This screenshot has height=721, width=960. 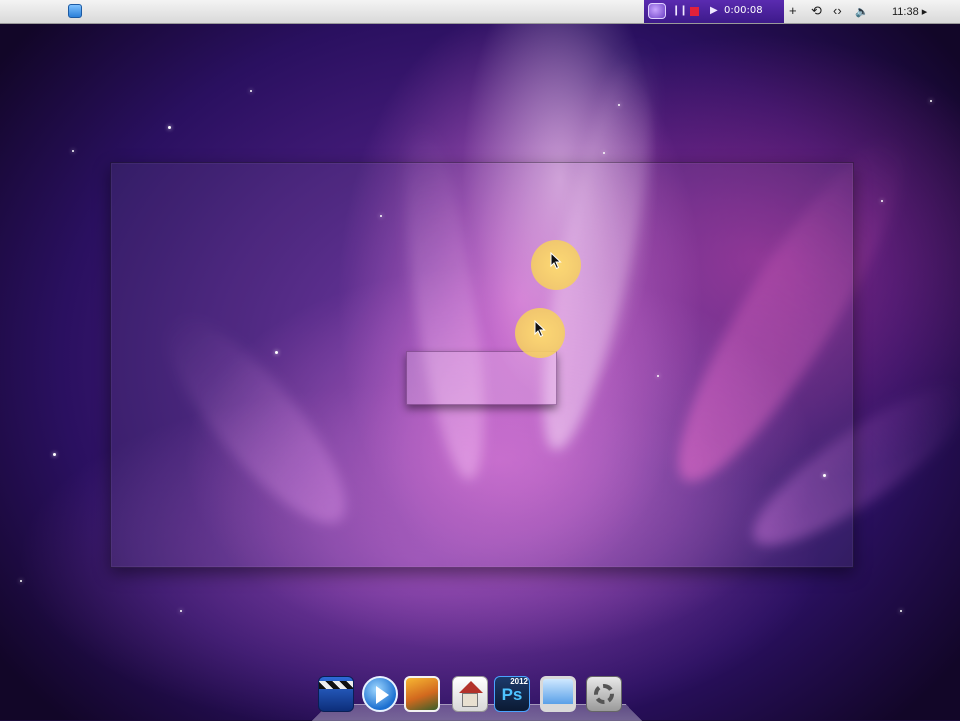 What do you see at coordinates (680, 10) in the screenshot?
I see `pause-icon: ❙❙` at bounding box center [680, 10].